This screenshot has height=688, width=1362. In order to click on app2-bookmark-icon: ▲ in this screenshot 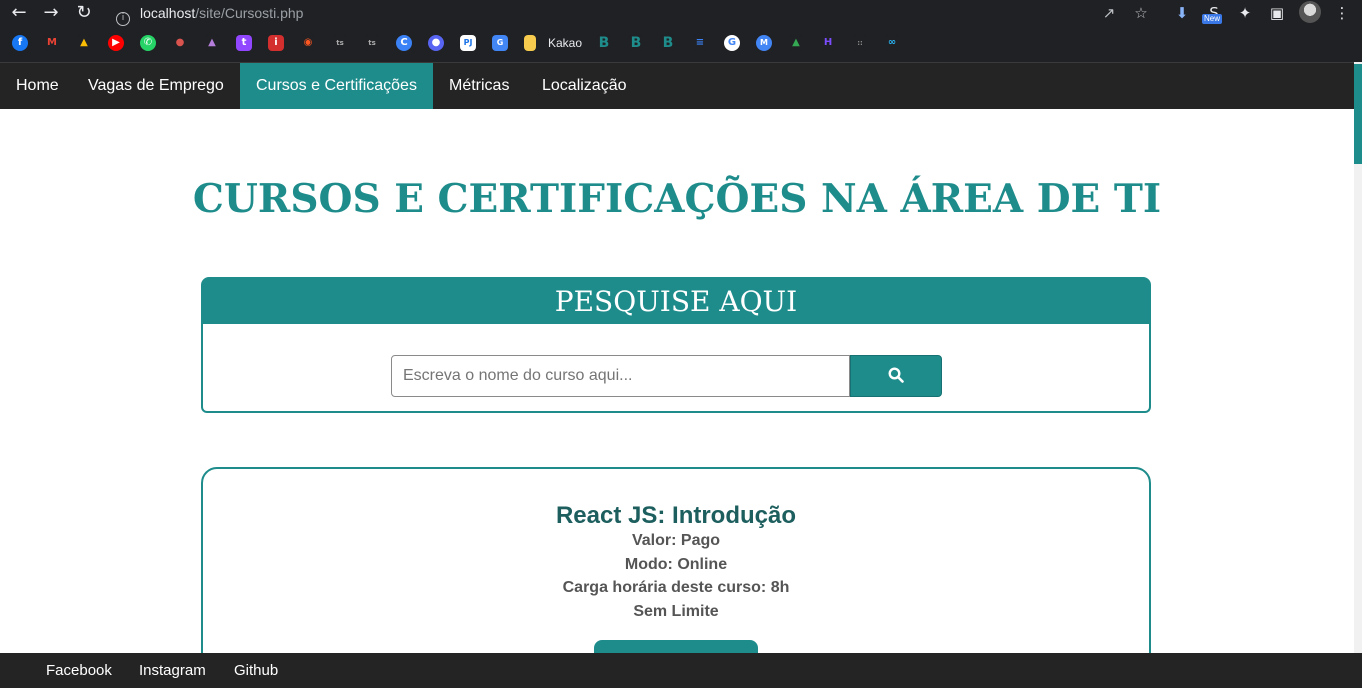, I will do `click(212, 43)`.